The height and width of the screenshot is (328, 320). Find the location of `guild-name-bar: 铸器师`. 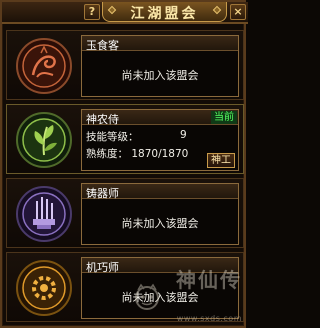

guild-name-bar: 铸器师 is located at coordinates (160, 192).